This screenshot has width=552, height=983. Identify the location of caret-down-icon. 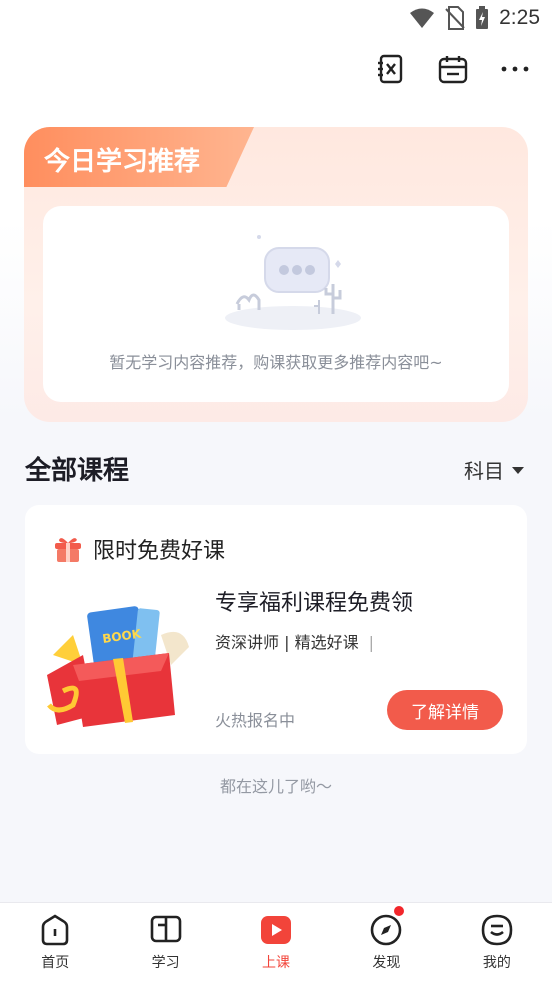
(518, 470).